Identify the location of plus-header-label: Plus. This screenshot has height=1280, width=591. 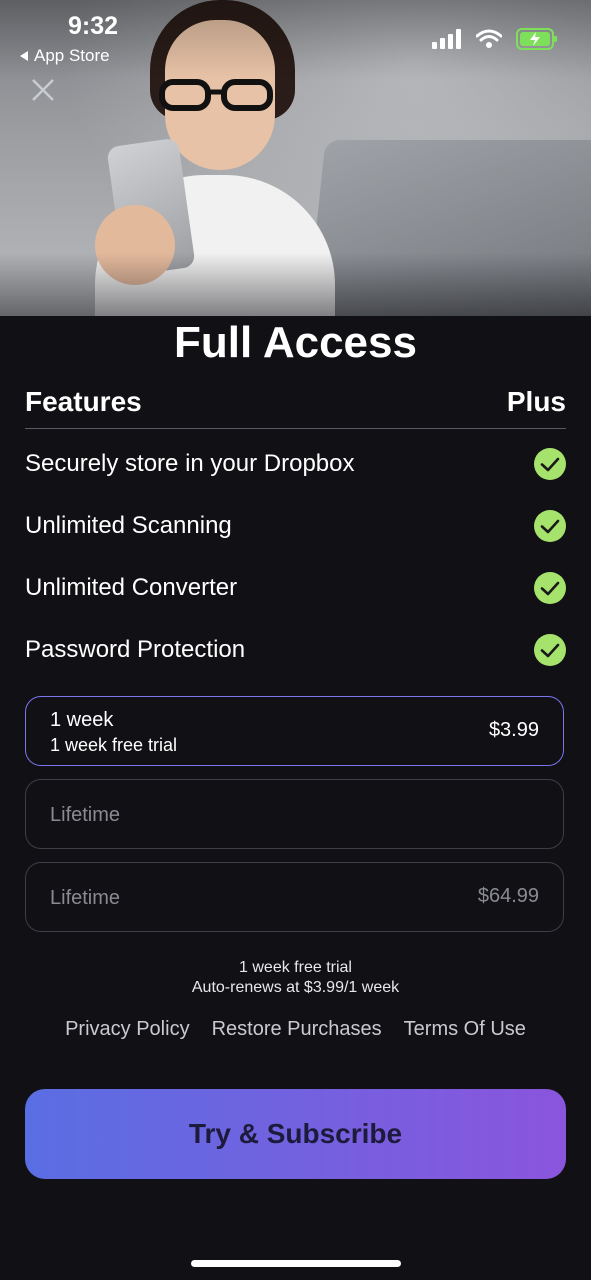
(536, 401).